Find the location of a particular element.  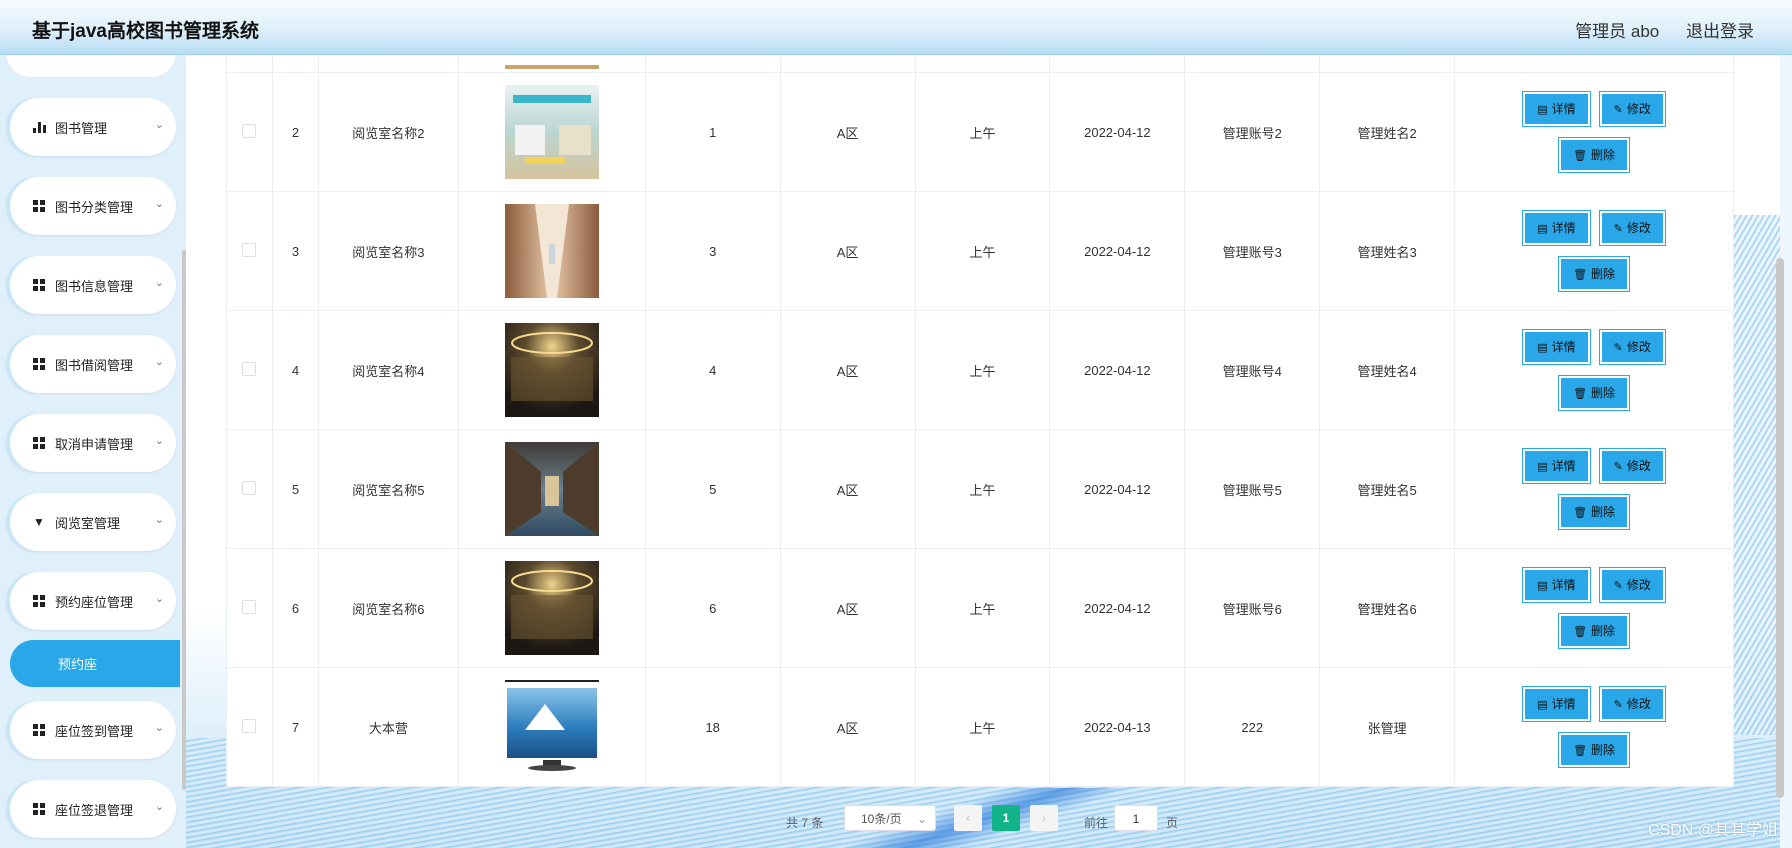

chevron-down-icon: ⌄ is located at coordinates (159, 807).